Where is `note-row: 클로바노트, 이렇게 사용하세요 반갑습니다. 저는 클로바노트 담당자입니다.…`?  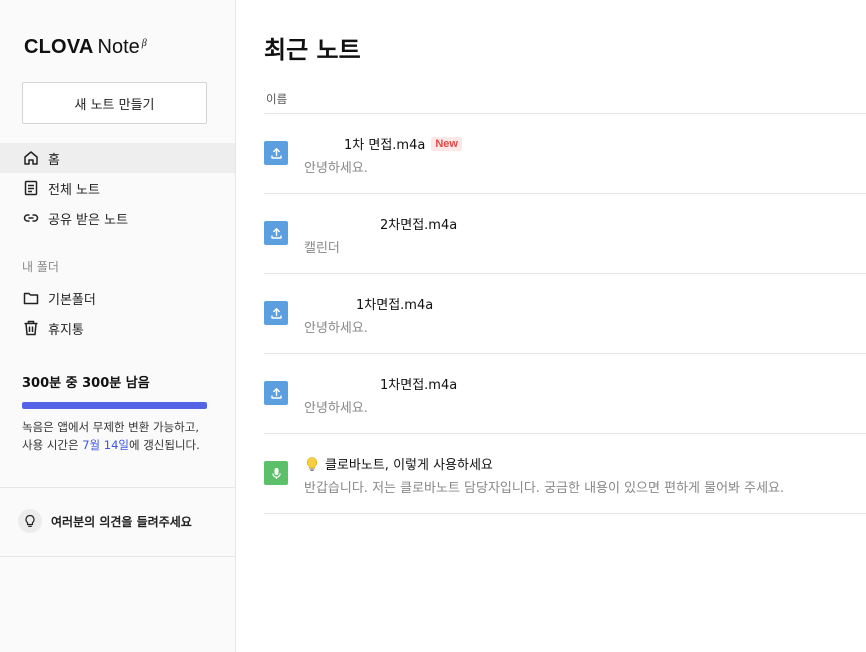
note-row: 클로바노트, 이렇게 사용하세요 반갑습니다. 저는 클로바노트 담당자입니다.… is located at coordinates (565, 474).